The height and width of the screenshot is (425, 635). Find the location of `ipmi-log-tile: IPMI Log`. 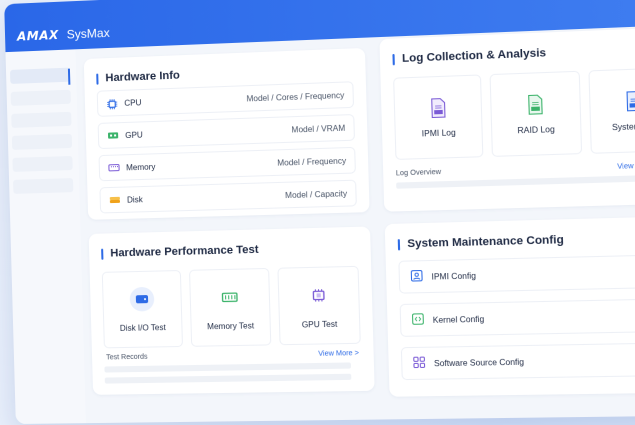

ipmi-log-tile: IPMI Log is located at coordinates (438, 117).